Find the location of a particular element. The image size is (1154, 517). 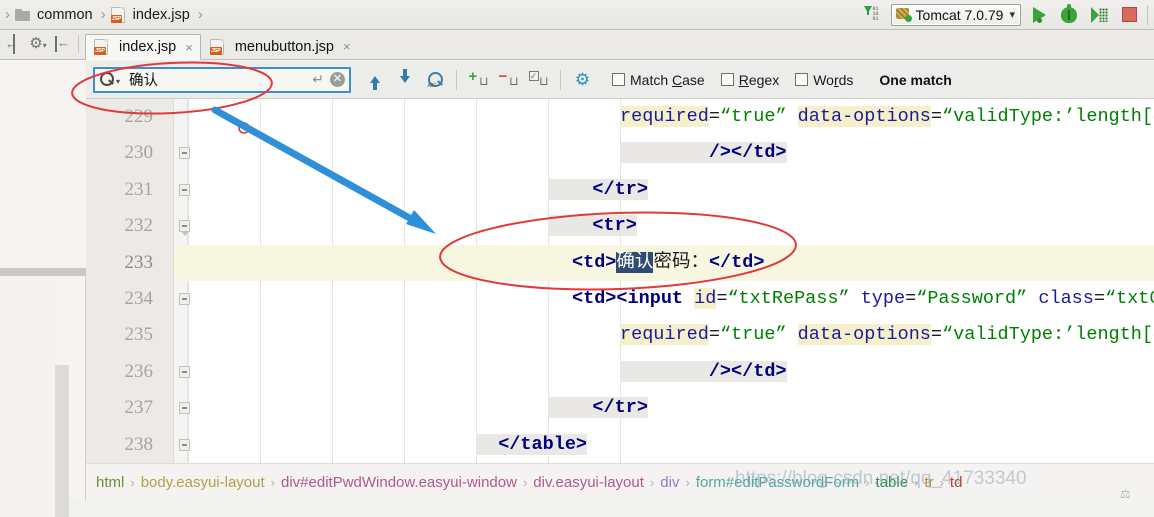

settings-gear-icon: ⚙▾ is located at coordinates (38, 44).